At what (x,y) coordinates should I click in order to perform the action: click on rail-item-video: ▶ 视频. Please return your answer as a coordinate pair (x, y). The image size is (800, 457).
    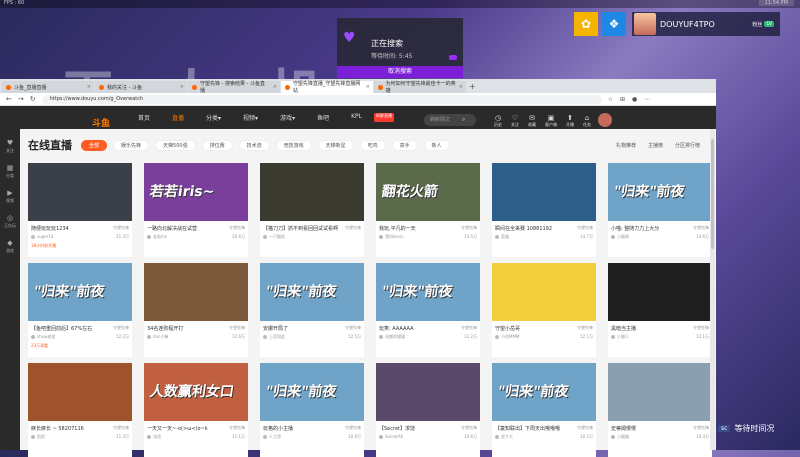
    Looking at the image, I should click on (10, 196).